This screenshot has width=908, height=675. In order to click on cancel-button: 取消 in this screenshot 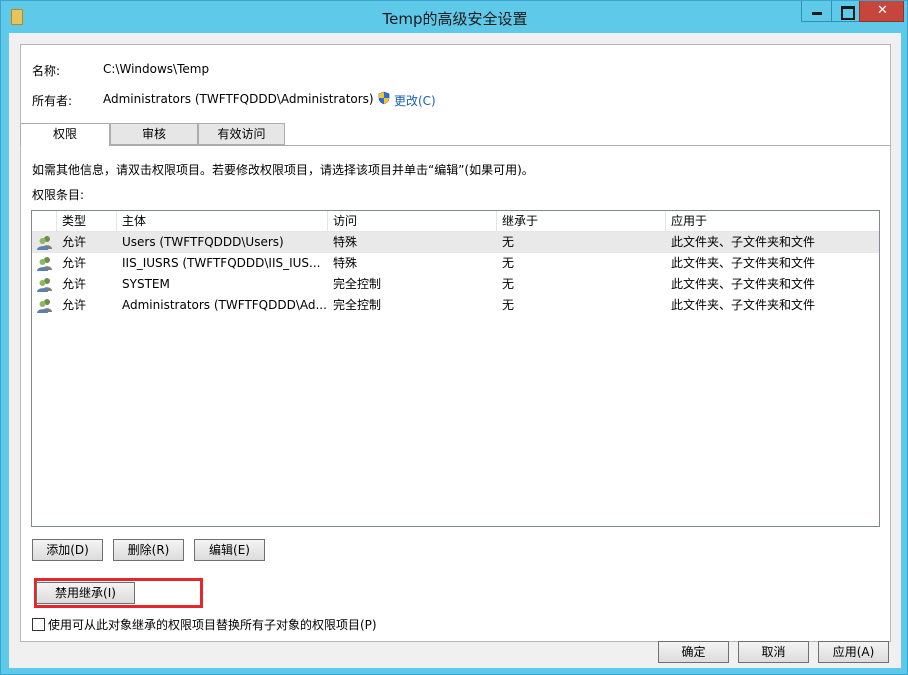, I will do `click(773, 652)`.